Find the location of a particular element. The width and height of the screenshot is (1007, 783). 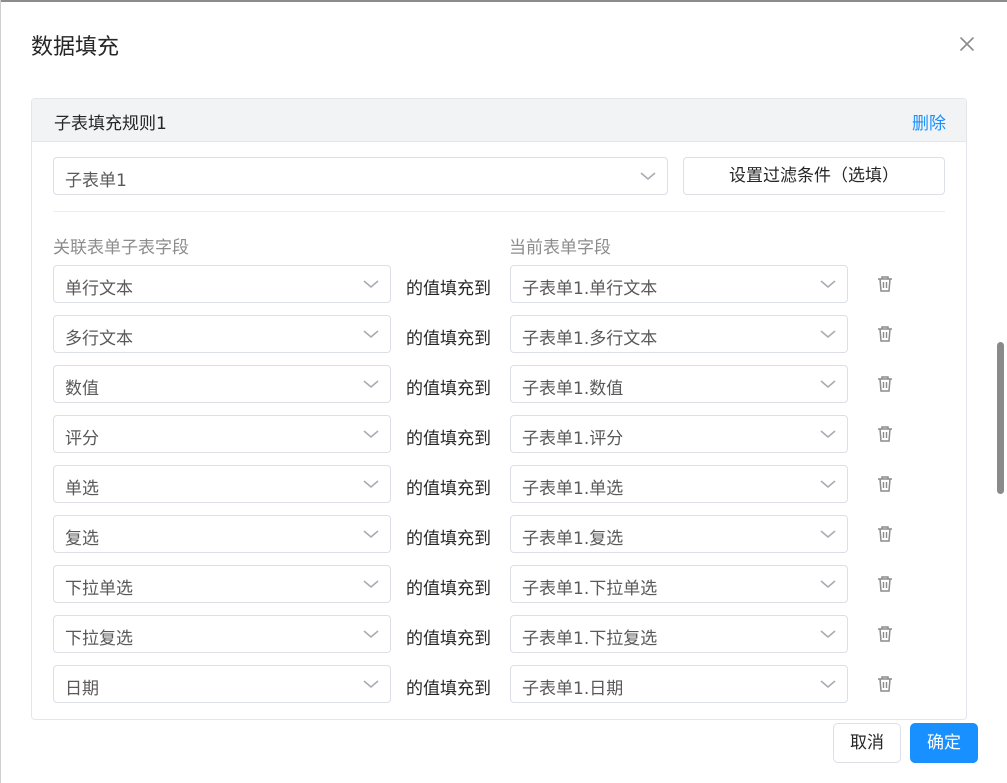

source-field-select: 复选 is located at coordinates (222, 534).